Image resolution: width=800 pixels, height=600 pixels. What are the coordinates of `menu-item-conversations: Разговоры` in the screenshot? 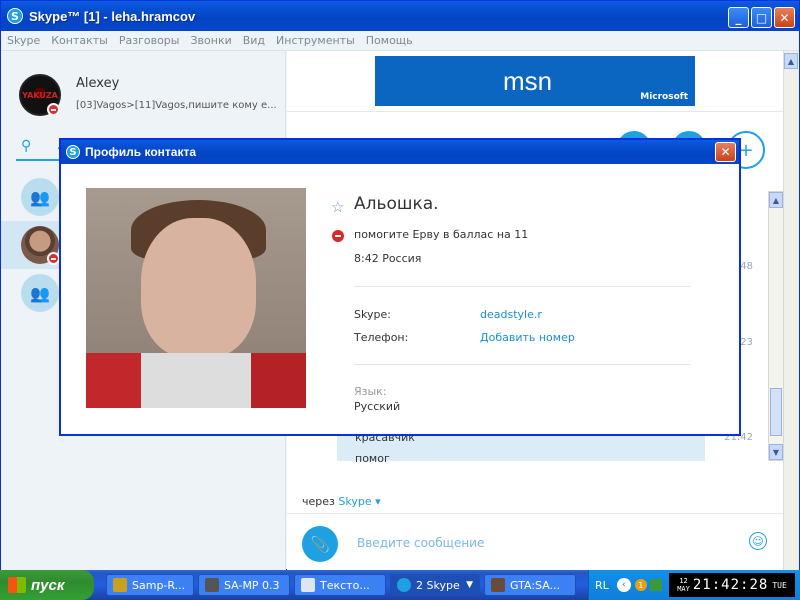 It's located at (149, 40).